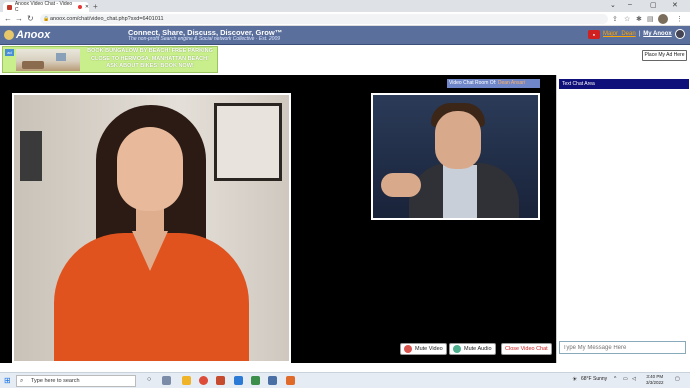 This screenshot has height=388, width=690. I want to click on mute-video-button: Mute Video, so click(423, 349).